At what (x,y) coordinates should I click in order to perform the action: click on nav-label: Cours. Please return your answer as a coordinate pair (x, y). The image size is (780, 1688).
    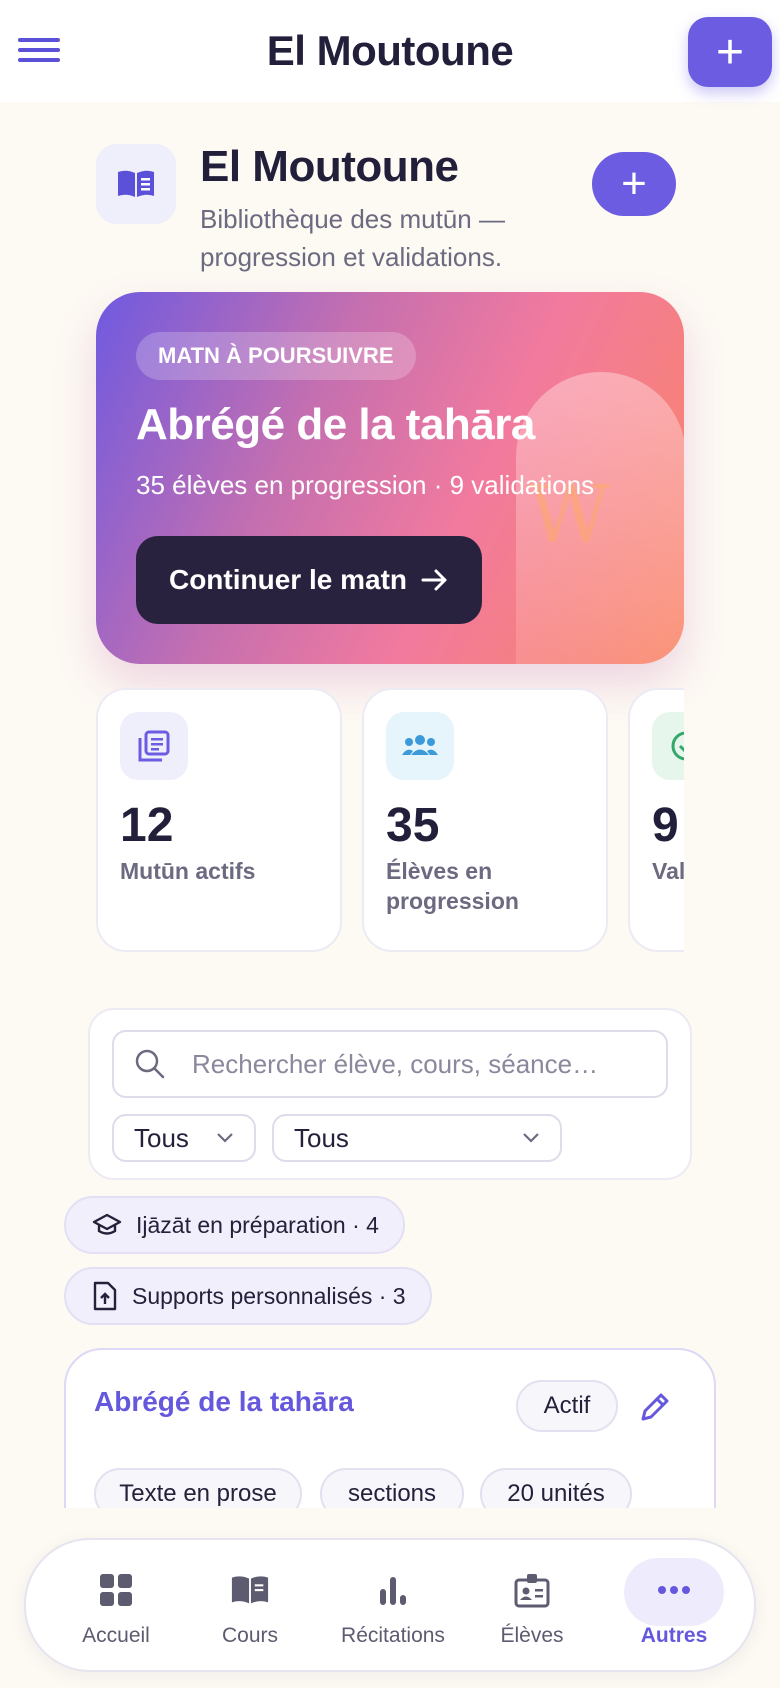
    Looking at the image, I should click on (250, 1635).